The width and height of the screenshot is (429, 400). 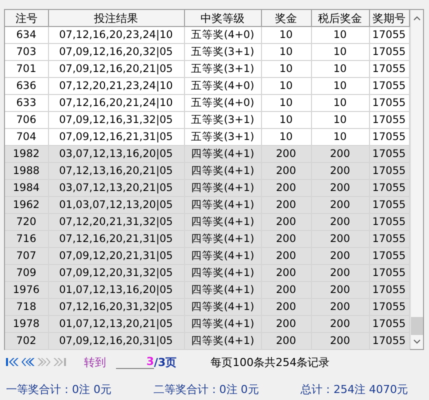 What do you see at coordinates (116, 103) in the screenshot?
I see `table-cell: 07,12,16,20,21,24|10` at bounding box center [116, 103].